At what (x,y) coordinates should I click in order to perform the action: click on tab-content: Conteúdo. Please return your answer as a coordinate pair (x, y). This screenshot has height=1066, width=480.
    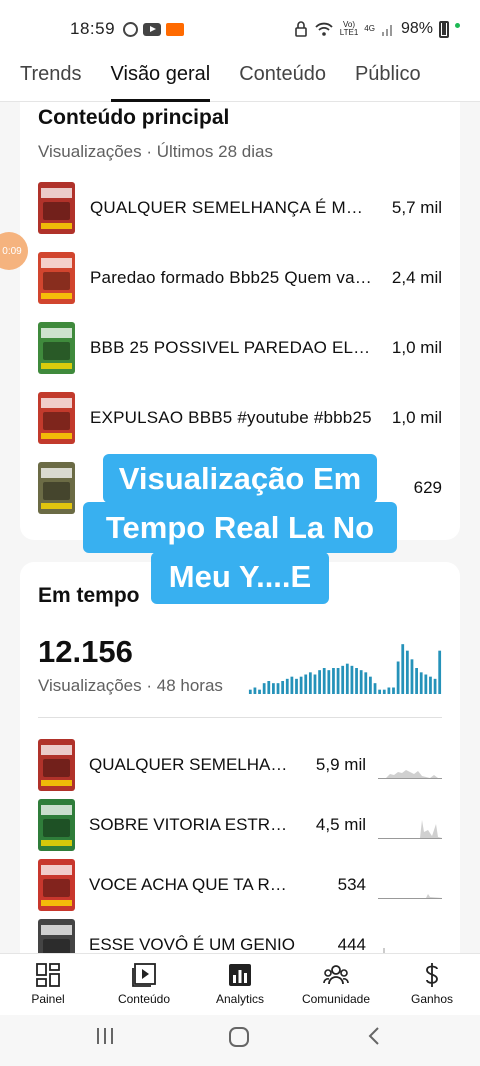
    Looking at the image, I should click on (282, 80).